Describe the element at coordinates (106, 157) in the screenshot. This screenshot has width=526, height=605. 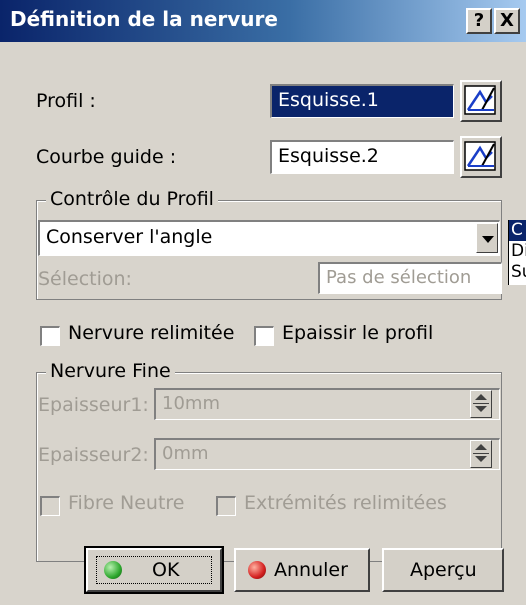
I see `guide-label: Courbe guide :` at that location.